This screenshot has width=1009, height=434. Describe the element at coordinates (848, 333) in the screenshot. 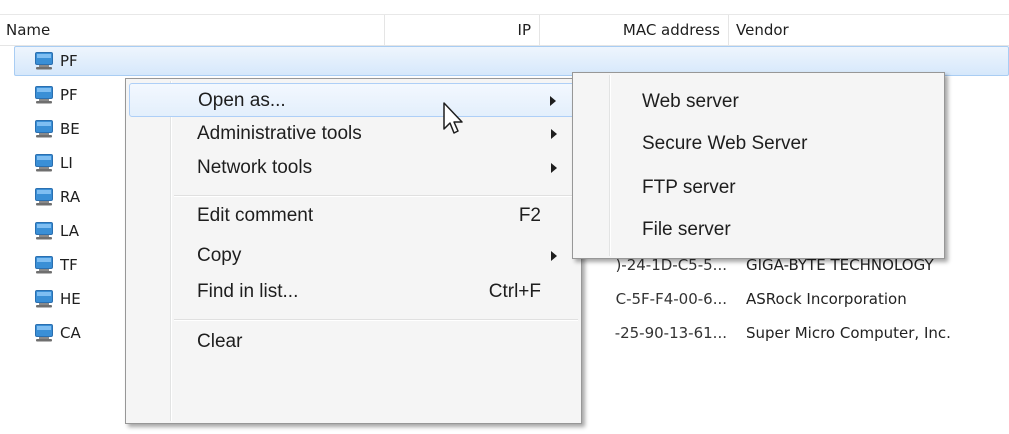

I see `row-vendor: Super Micro Computer, Inc.` at that location.